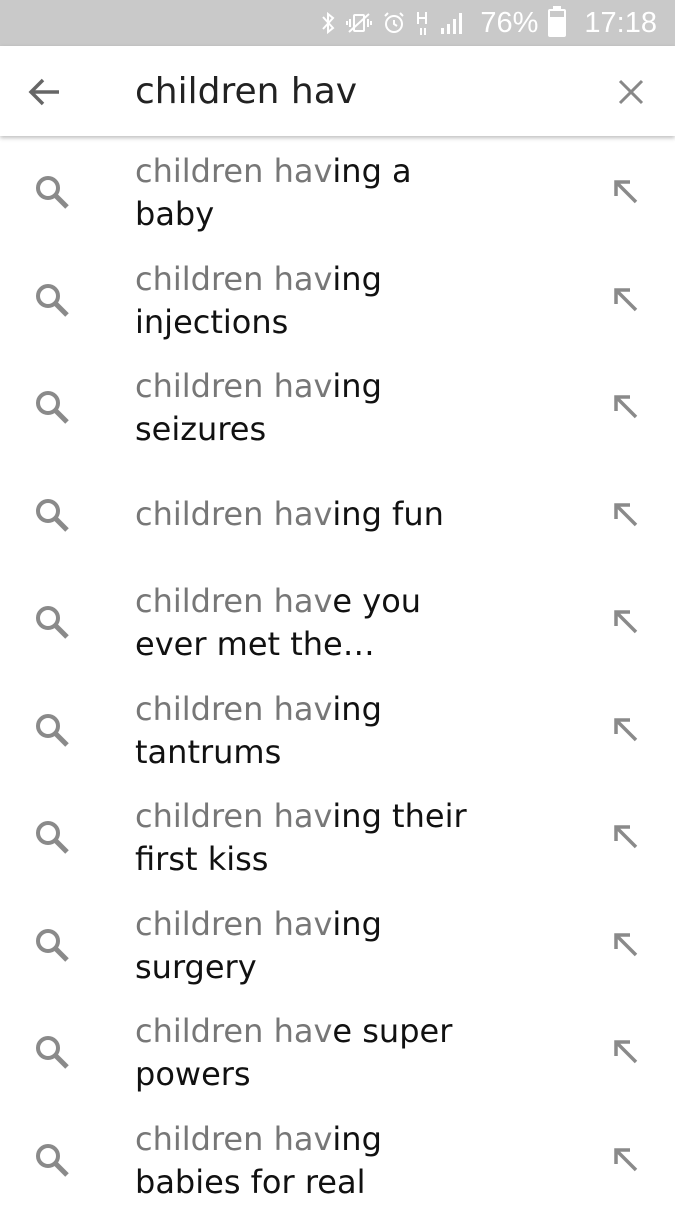 This screenshot has height=1211, width=675. I want to click on suggestion-completion: e super, so click(392, 1031).